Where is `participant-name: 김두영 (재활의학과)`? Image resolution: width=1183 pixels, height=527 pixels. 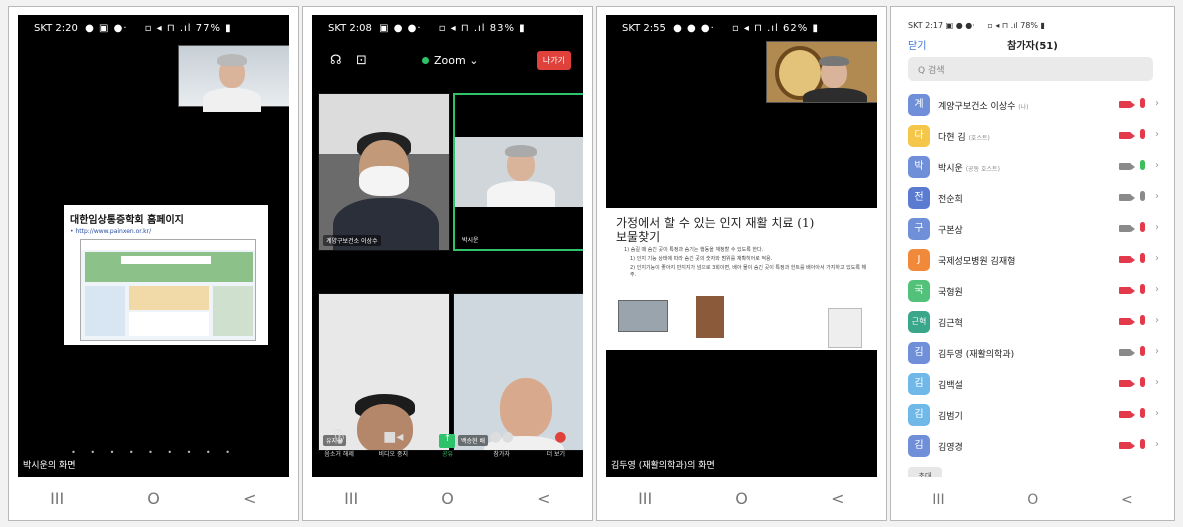
participant-name: 김두영 (재활의학과) is located at coordinates (976, 353).